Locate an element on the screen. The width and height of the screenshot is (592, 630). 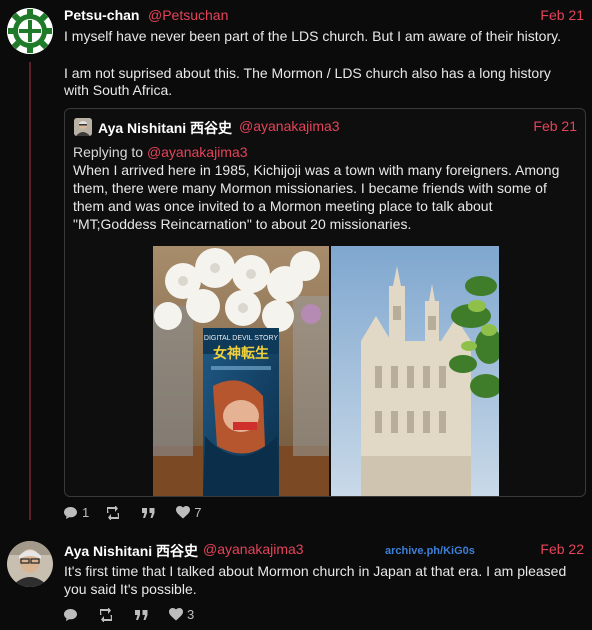
image-temple is located at coordinates (415, 371).